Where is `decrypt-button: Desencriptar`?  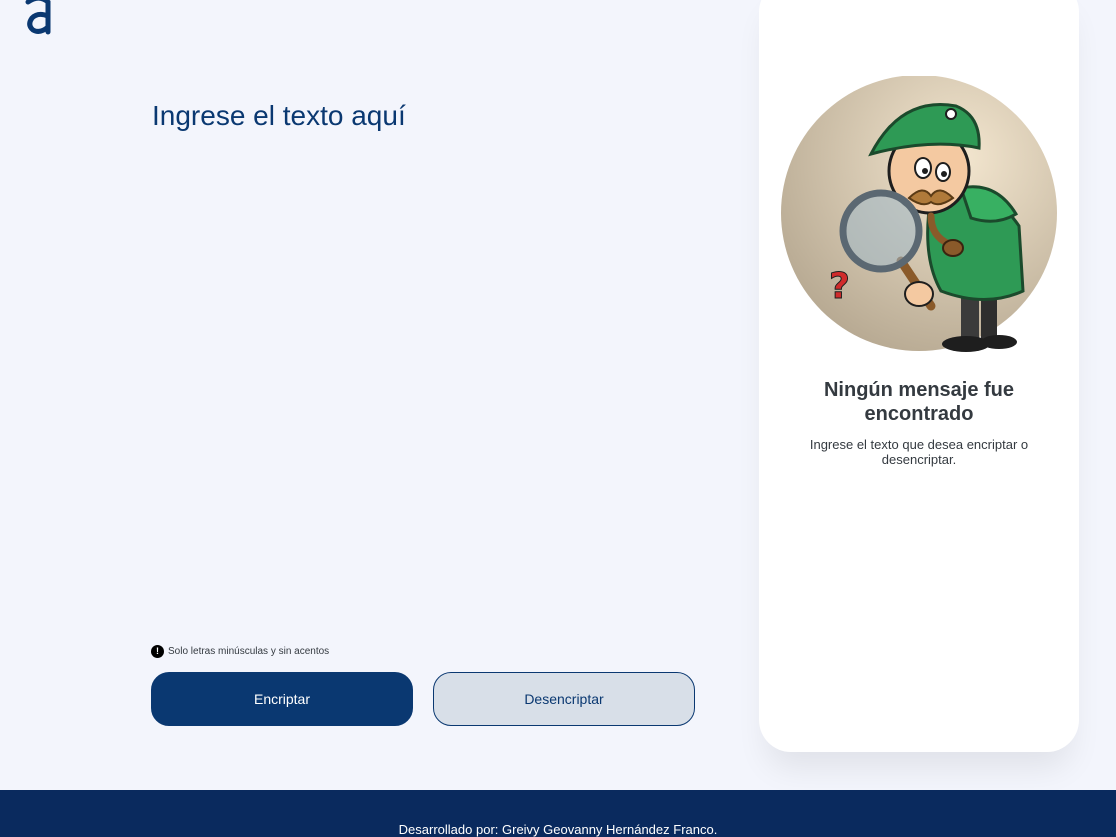
decrypt-button: Desencriptar is located at coordinates (564, 699).